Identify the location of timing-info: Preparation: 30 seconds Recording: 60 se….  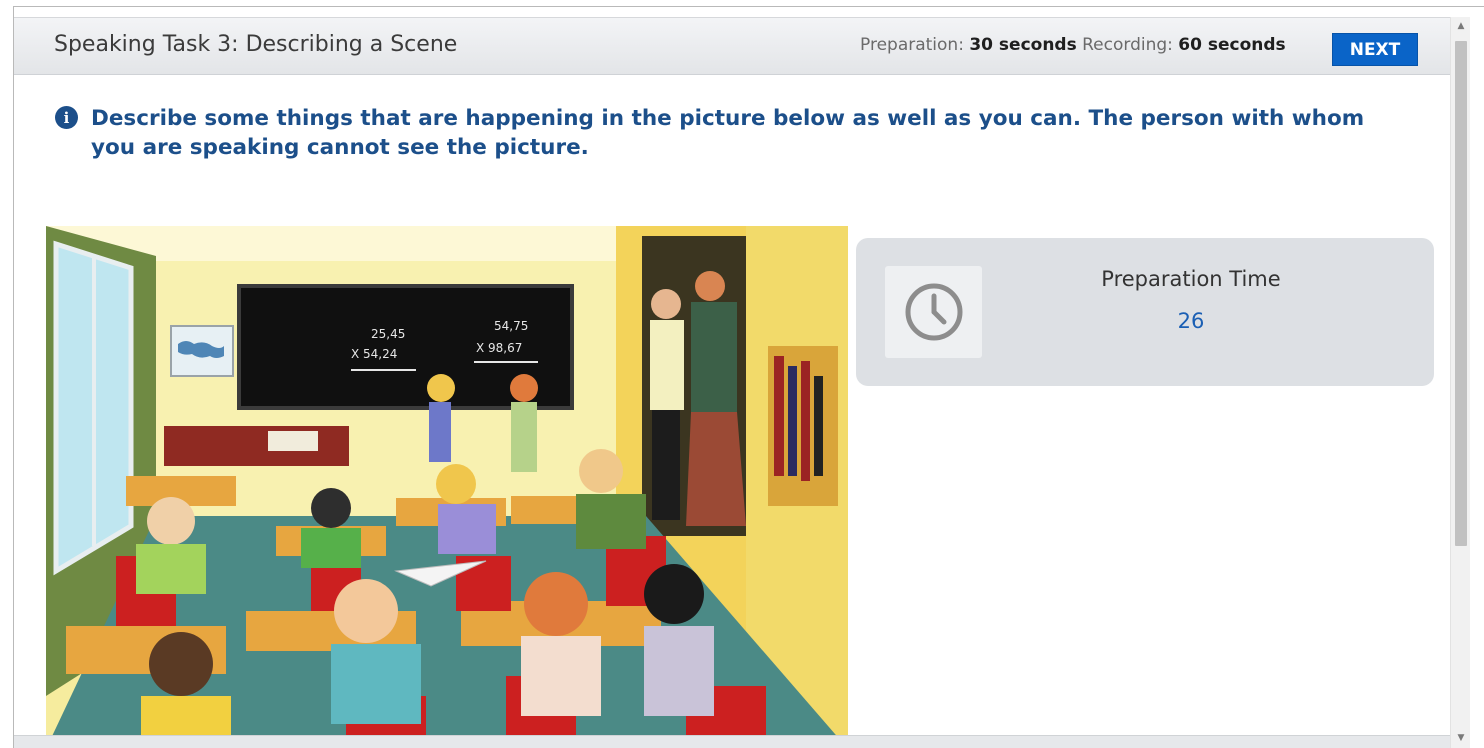
(1073, 45).